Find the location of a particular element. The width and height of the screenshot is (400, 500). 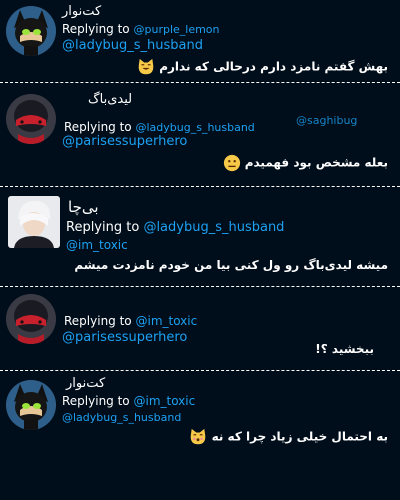

mention-link: @purple_lemon is located at coordinates (176, 29).